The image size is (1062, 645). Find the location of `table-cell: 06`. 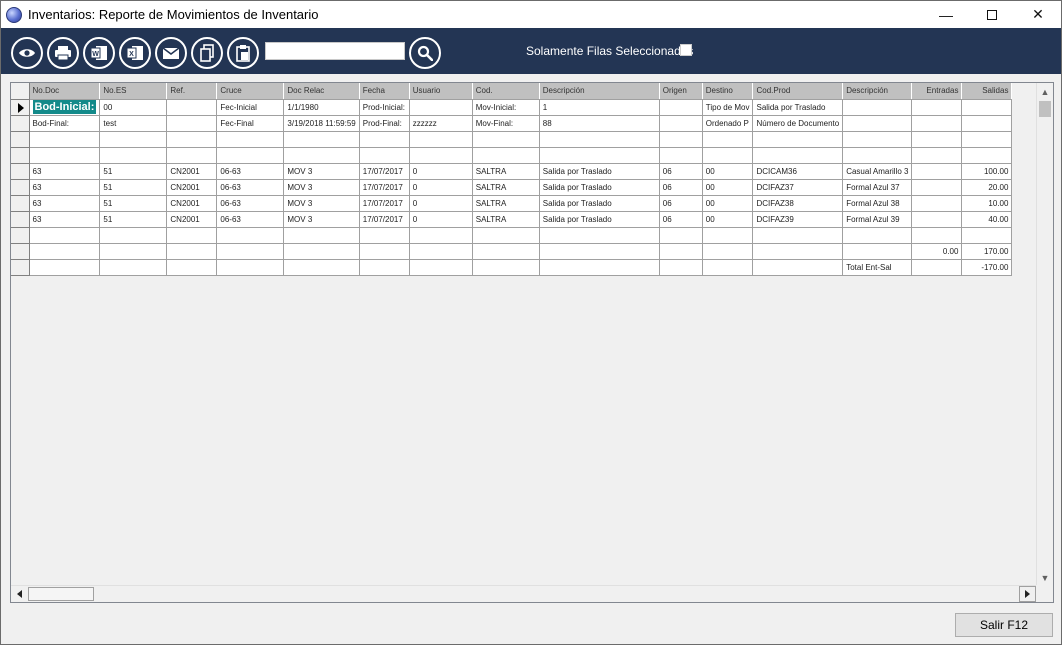

table-cell: 06 is located at coordinates (681, 187).